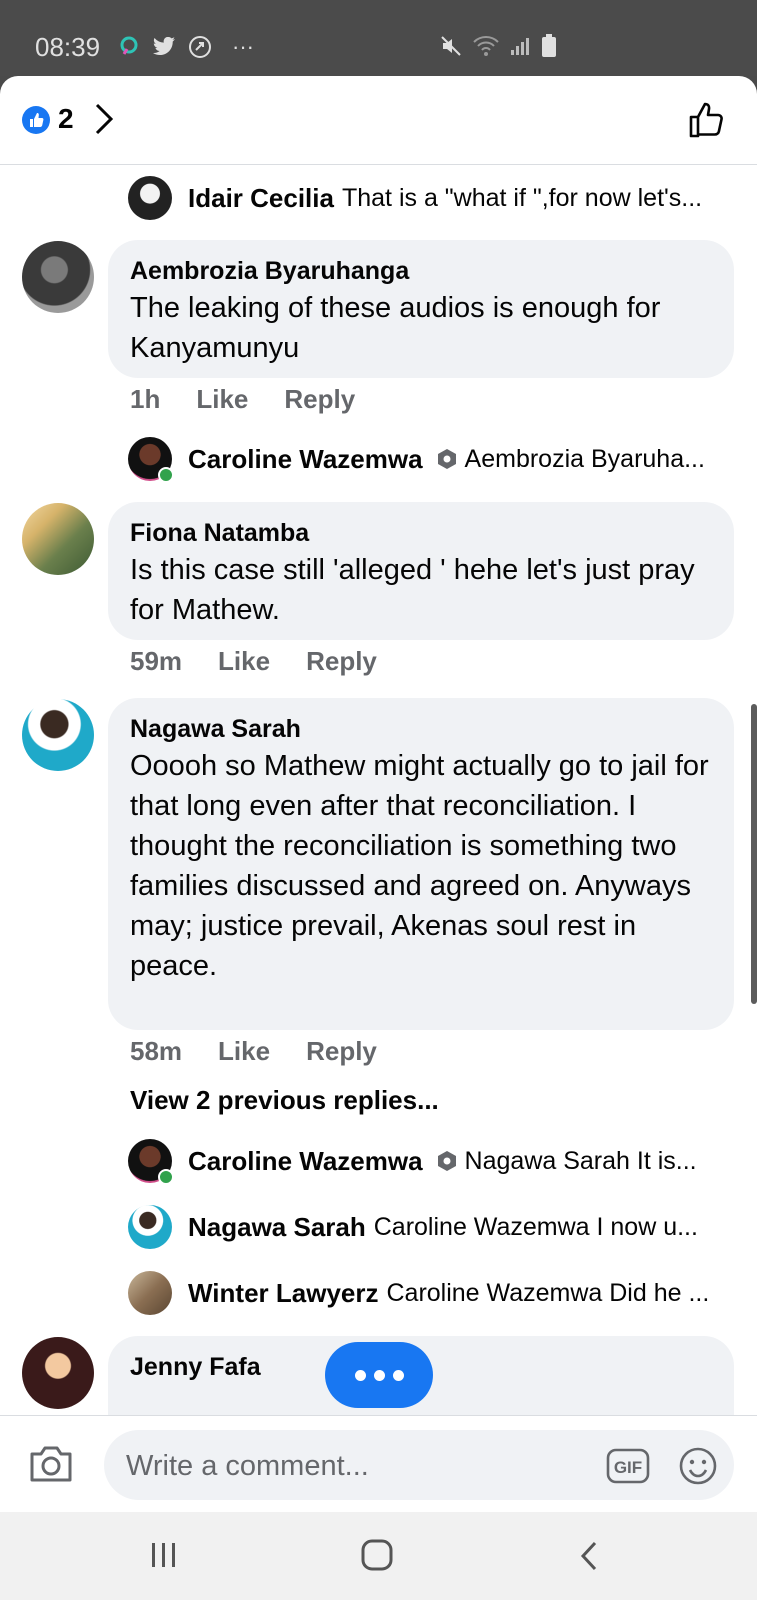 The height and width of the screenshot is (1600, 757). What do you see at coordinates (164, 46) in the screenshot?
I see `twitter-icon` at bounding box center [164, 46].